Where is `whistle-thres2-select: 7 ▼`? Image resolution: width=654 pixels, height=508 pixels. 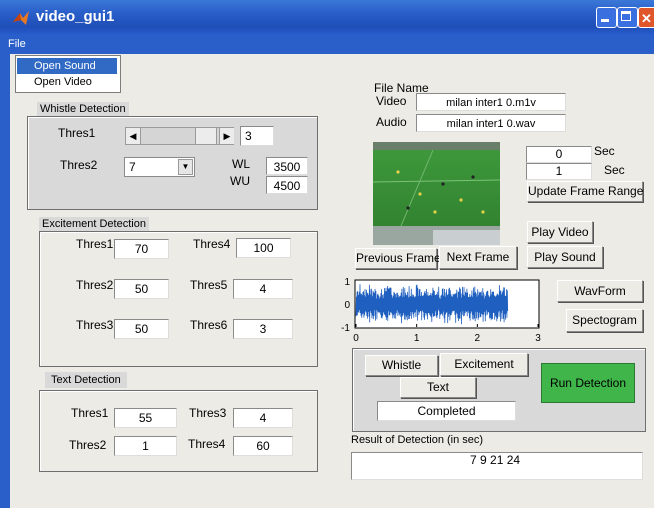 whistle-thres2-select: 7 ▼ is located at coordinates (159, 167).